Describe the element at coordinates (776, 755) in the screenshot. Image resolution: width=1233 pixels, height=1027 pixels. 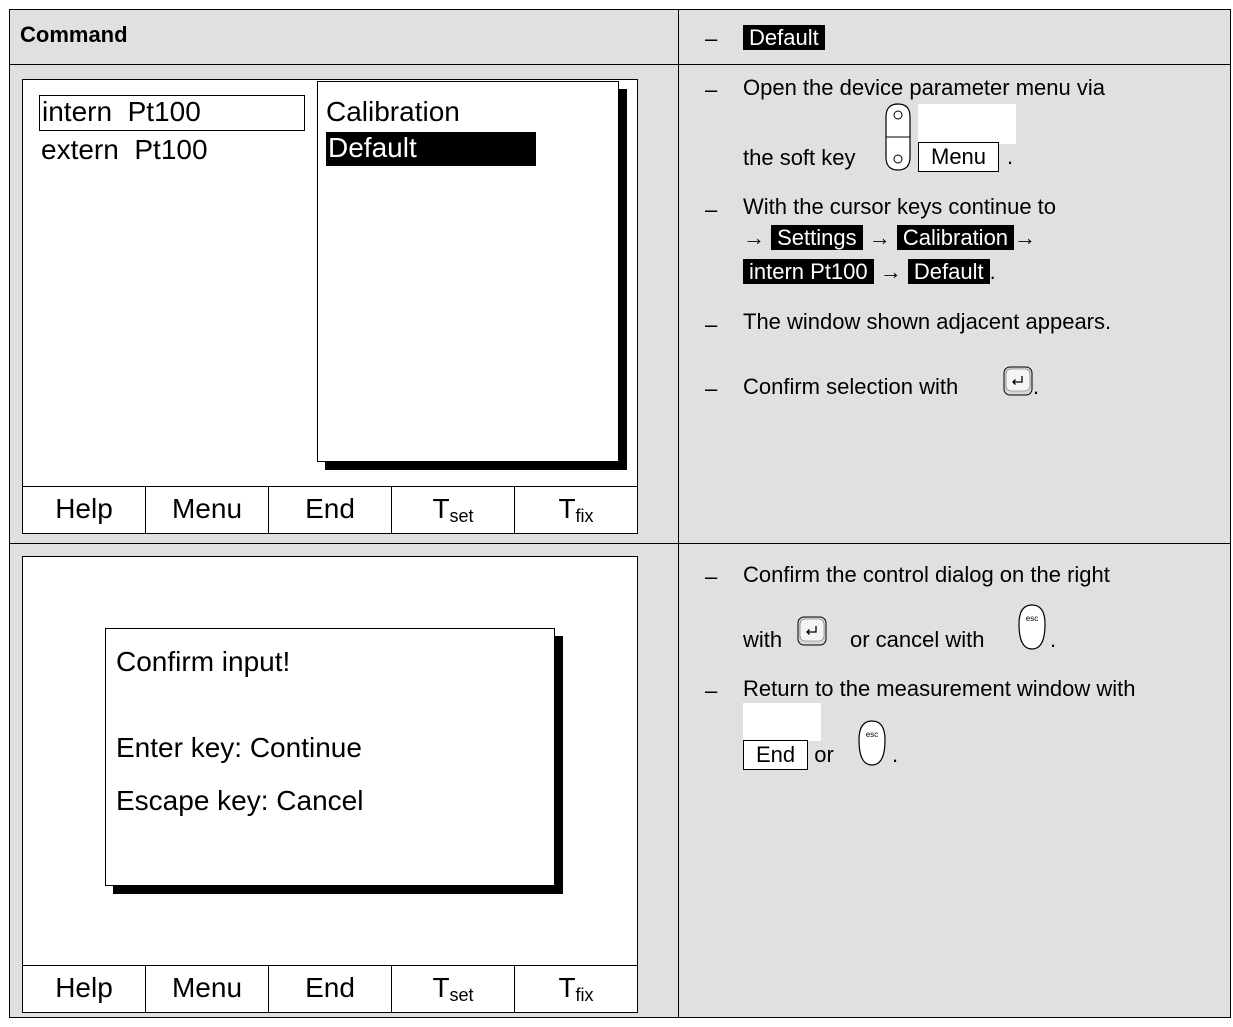
I see `end-softkey-label: End` at that location.